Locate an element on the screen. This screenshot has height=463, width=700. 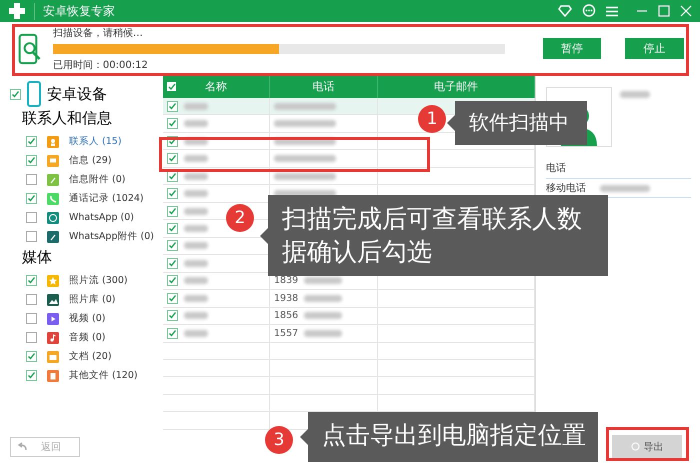
diamond-icon is located at coordinates (565, 11).